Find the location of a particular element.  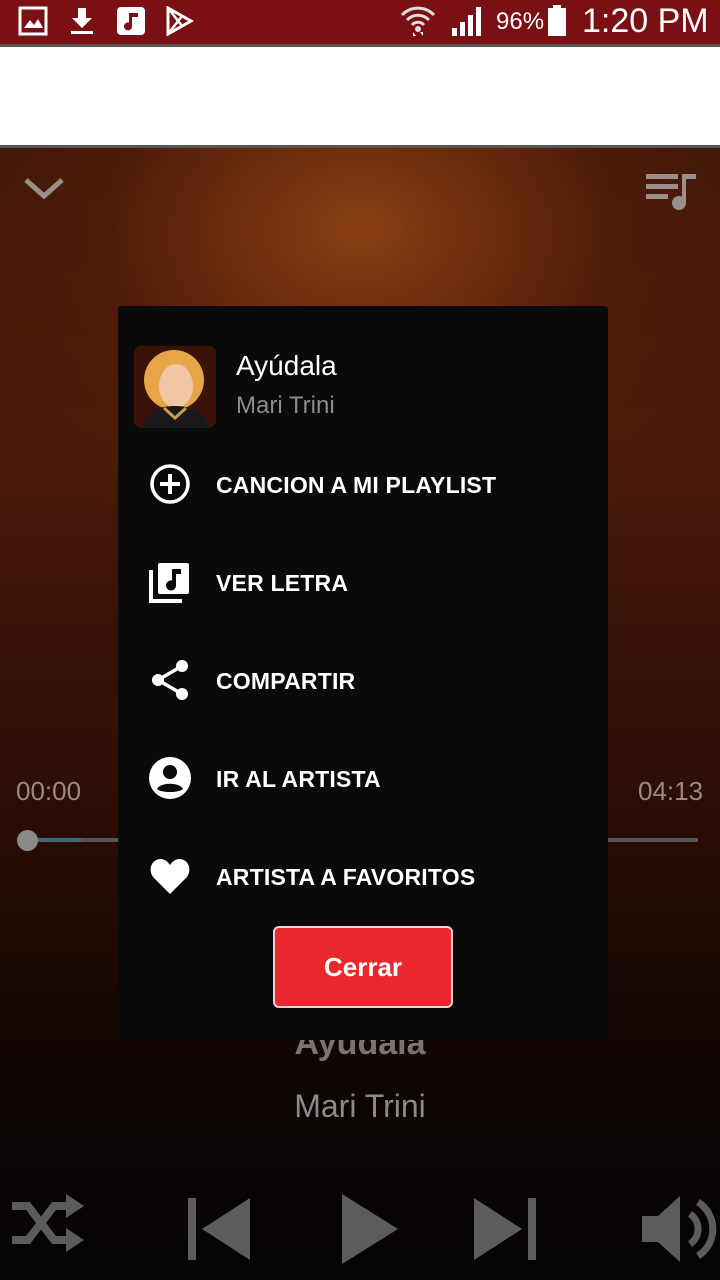

dialog-song-artist: Mari Trini is located at coordinates (285, 405).